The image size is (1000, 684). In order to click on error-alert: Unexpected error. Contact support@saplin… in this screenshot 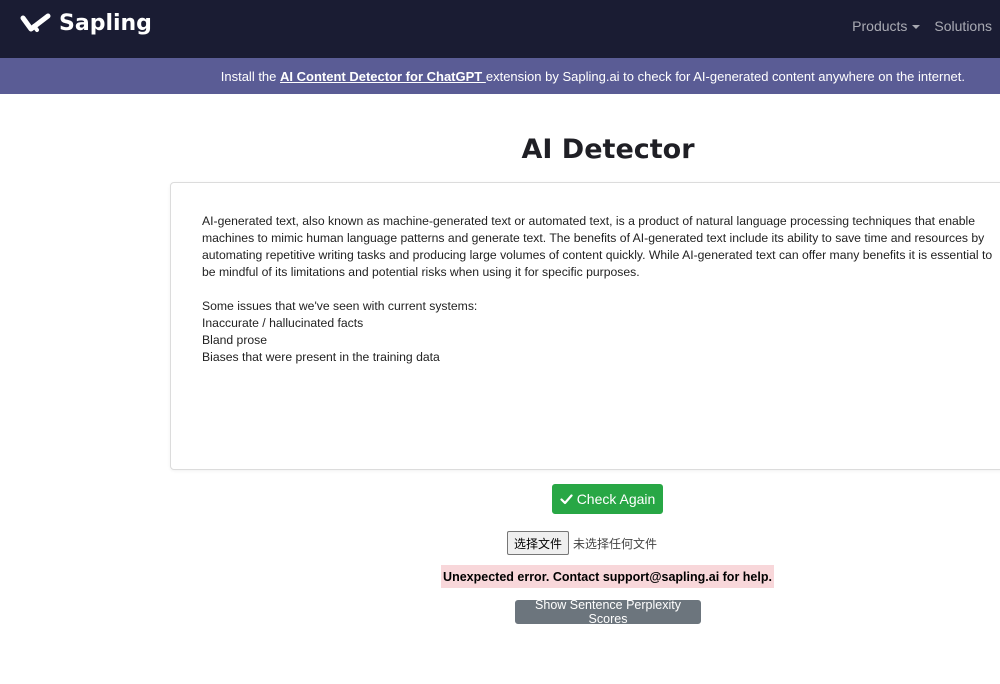, I will do `click(607, 576)`.